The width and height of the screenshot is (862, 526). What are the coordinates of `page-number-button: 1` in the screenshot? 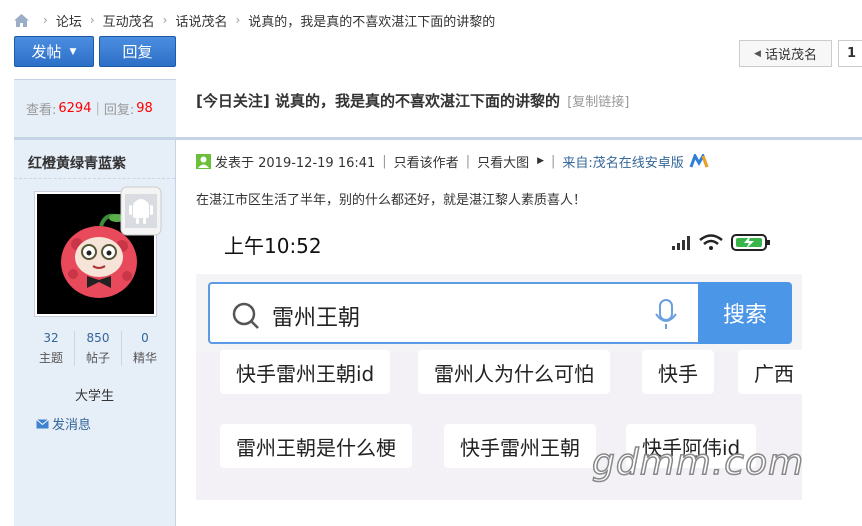 It's located at (850, 53).